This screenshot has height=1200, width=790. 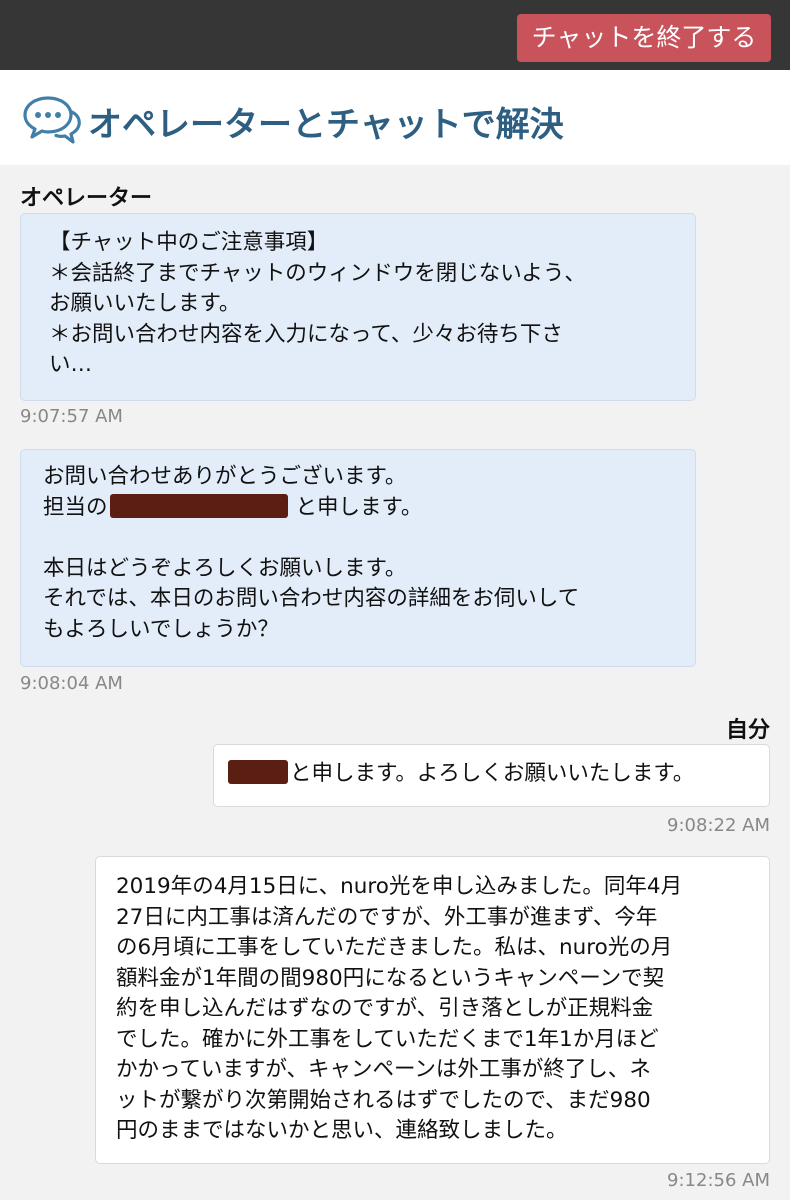 I want to click on page-header: オペレーターとチャットで解決, so click(x=395, y=117).